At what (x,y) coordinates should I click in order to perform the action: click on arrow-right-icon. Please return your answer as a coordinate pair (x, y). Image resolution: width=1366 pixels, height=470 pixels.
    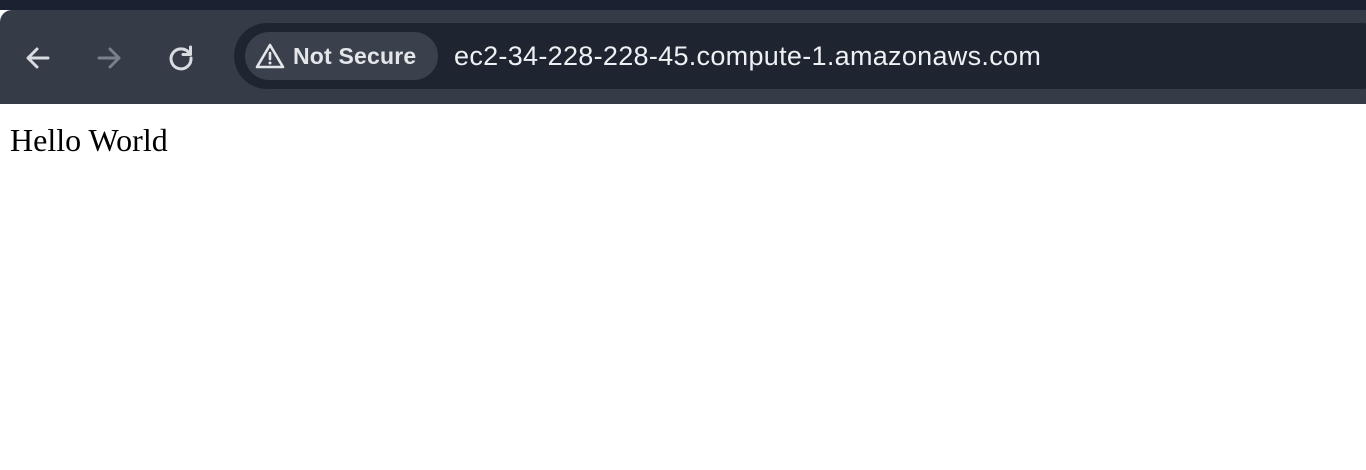
    Looking at the image, I should click on (109, 58).